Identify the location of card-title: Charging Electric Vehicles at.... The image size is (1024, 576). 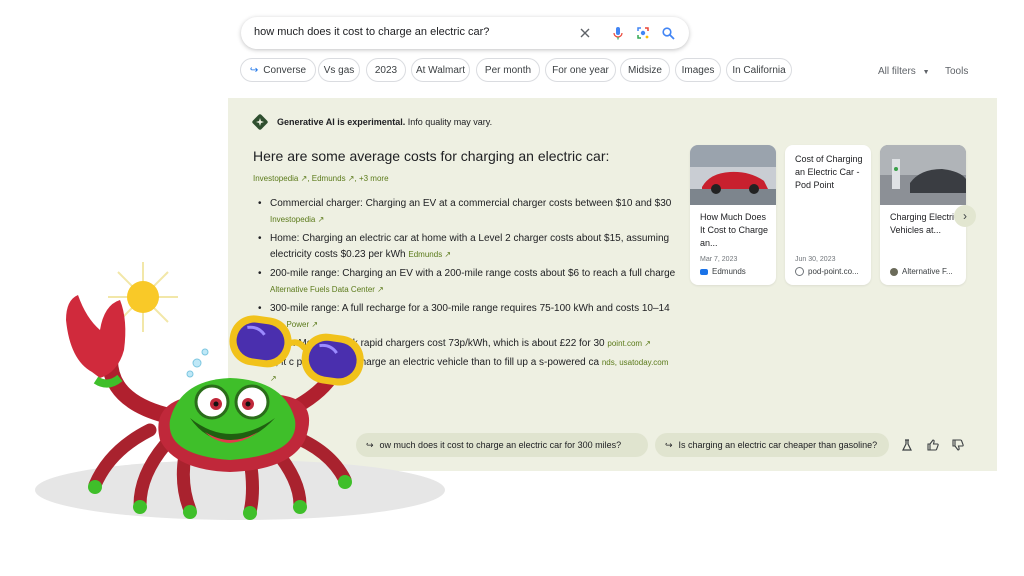
(924, 223).